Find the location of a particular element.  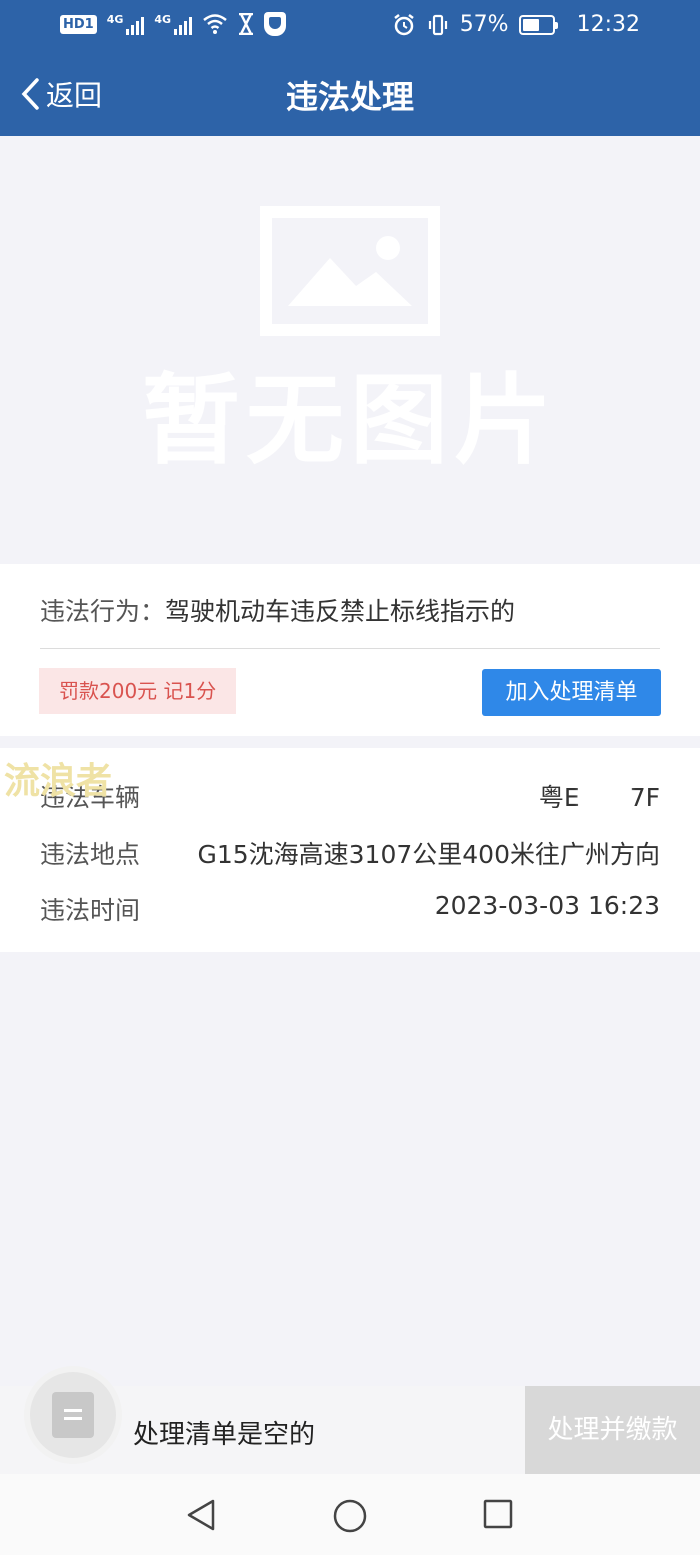

behavior-value: 驾驶机动车违反禁止标线指示的 is located at coordinates (340, 611).